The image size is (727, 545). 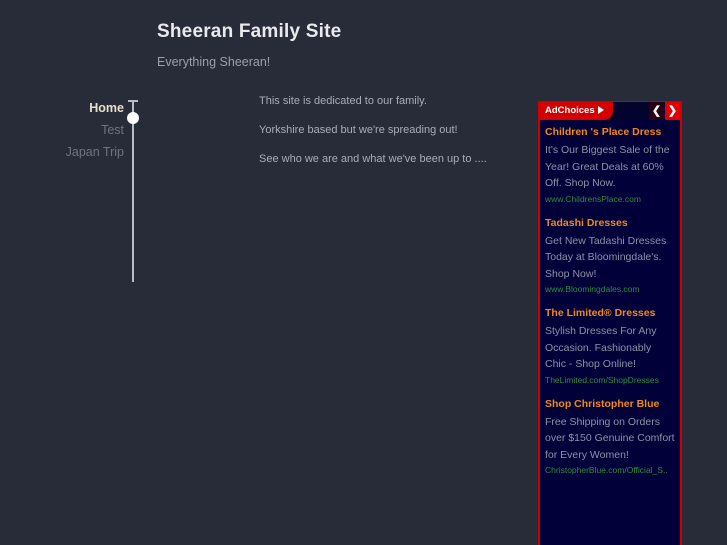 What do you see at coordinates (62, 111) in the screenshot?
I see `sidebar-item-home: Home` at bounding box center [62, 111].